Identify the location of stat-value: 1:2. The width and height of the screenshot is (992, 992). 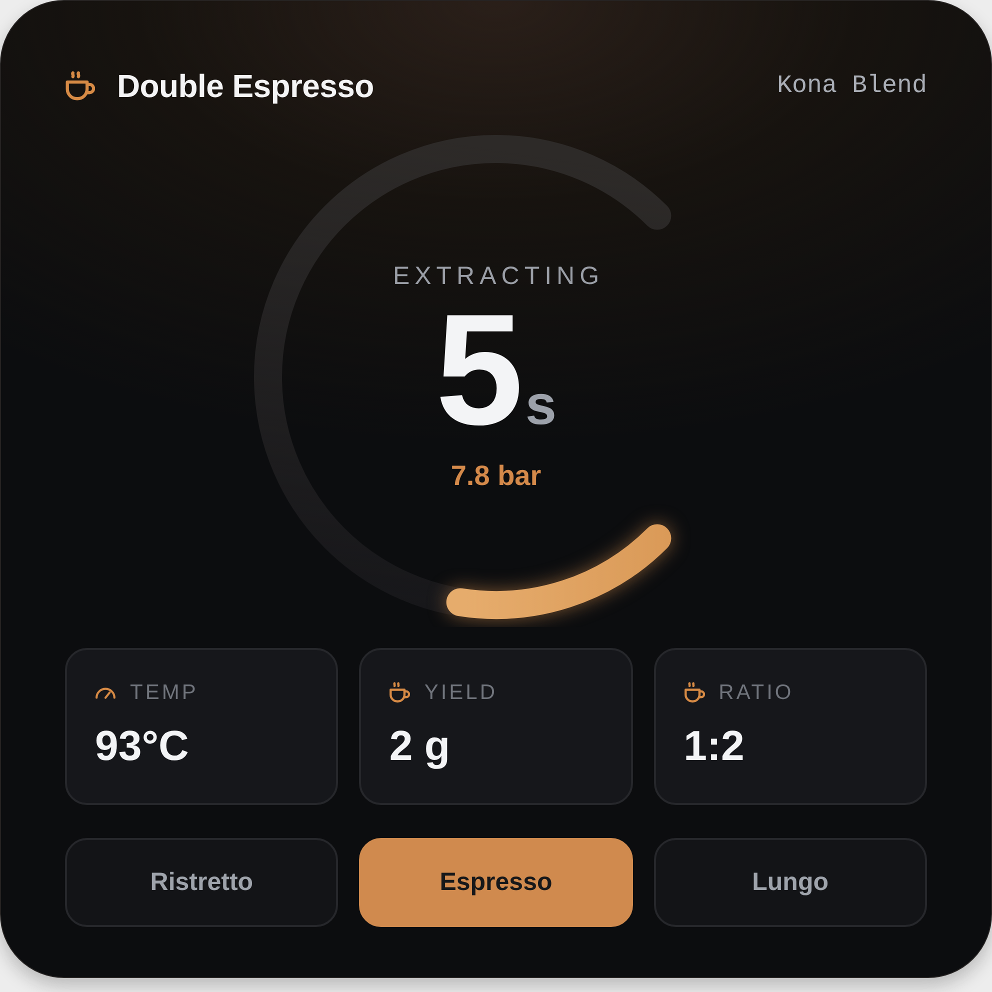
(715, 746).